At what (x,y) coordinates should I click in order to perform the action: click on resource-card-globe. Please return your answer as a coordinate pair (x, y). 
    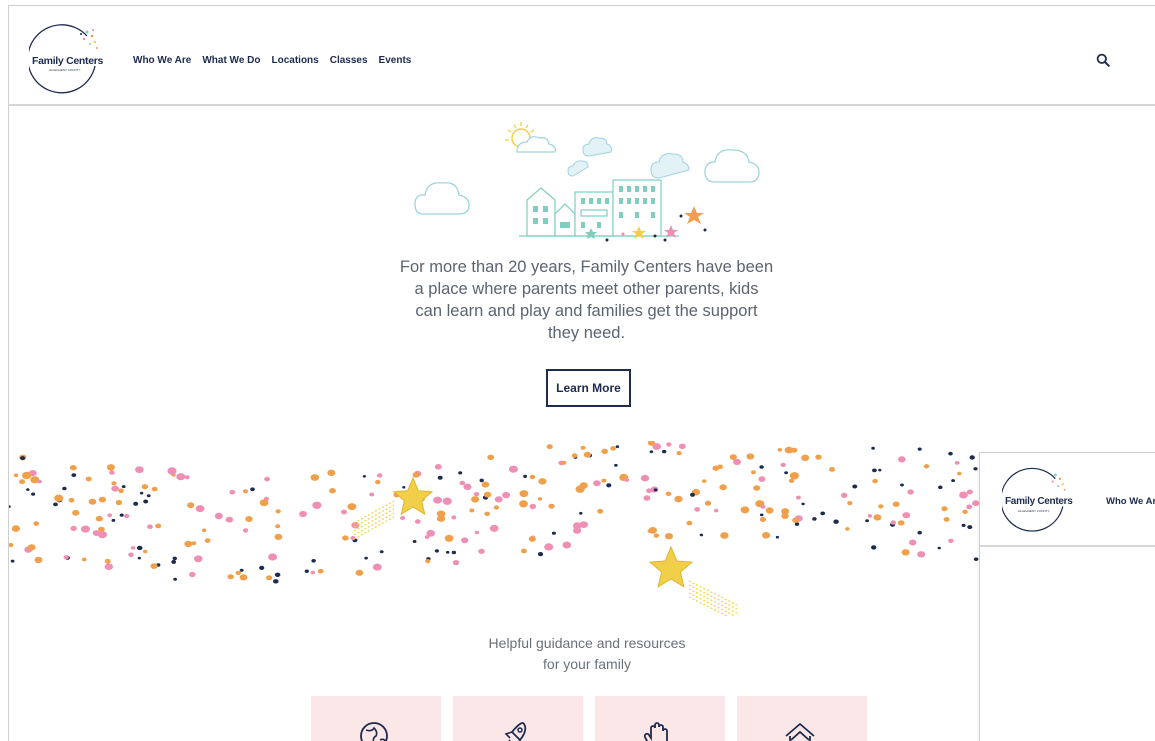
    Looking at the image, I should click on (376, 718).